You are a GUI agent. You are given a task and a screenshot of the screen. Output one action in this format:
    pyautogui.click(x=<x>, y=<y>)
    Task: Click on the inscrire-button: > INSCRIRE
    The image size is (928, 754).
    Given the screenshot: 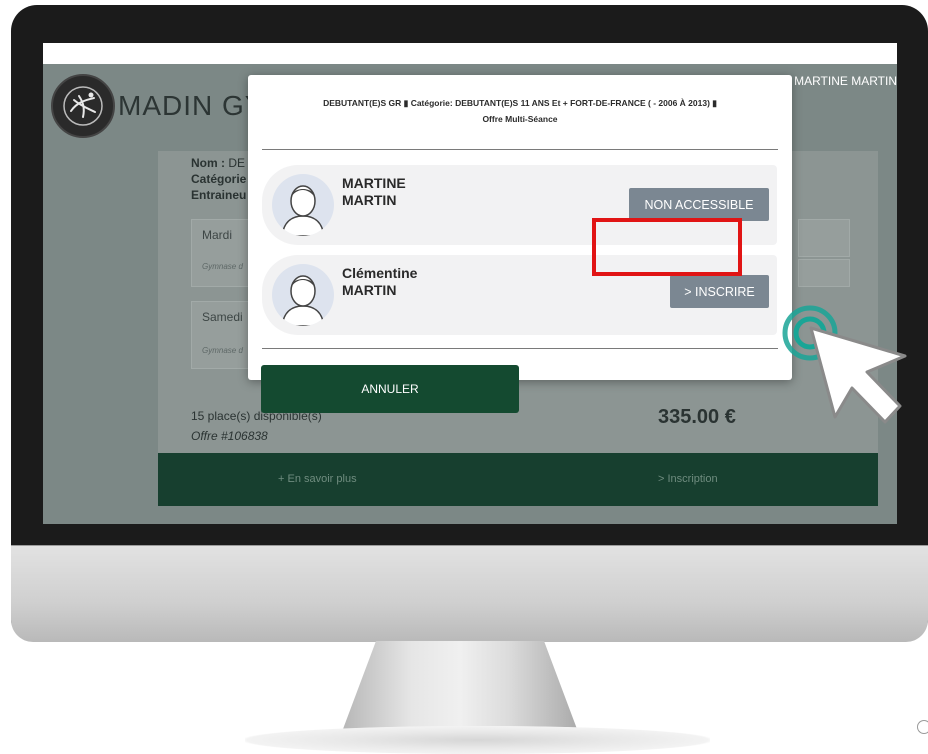 What is the action you would take?
    pyautogui.click(x=719, y=291)
    